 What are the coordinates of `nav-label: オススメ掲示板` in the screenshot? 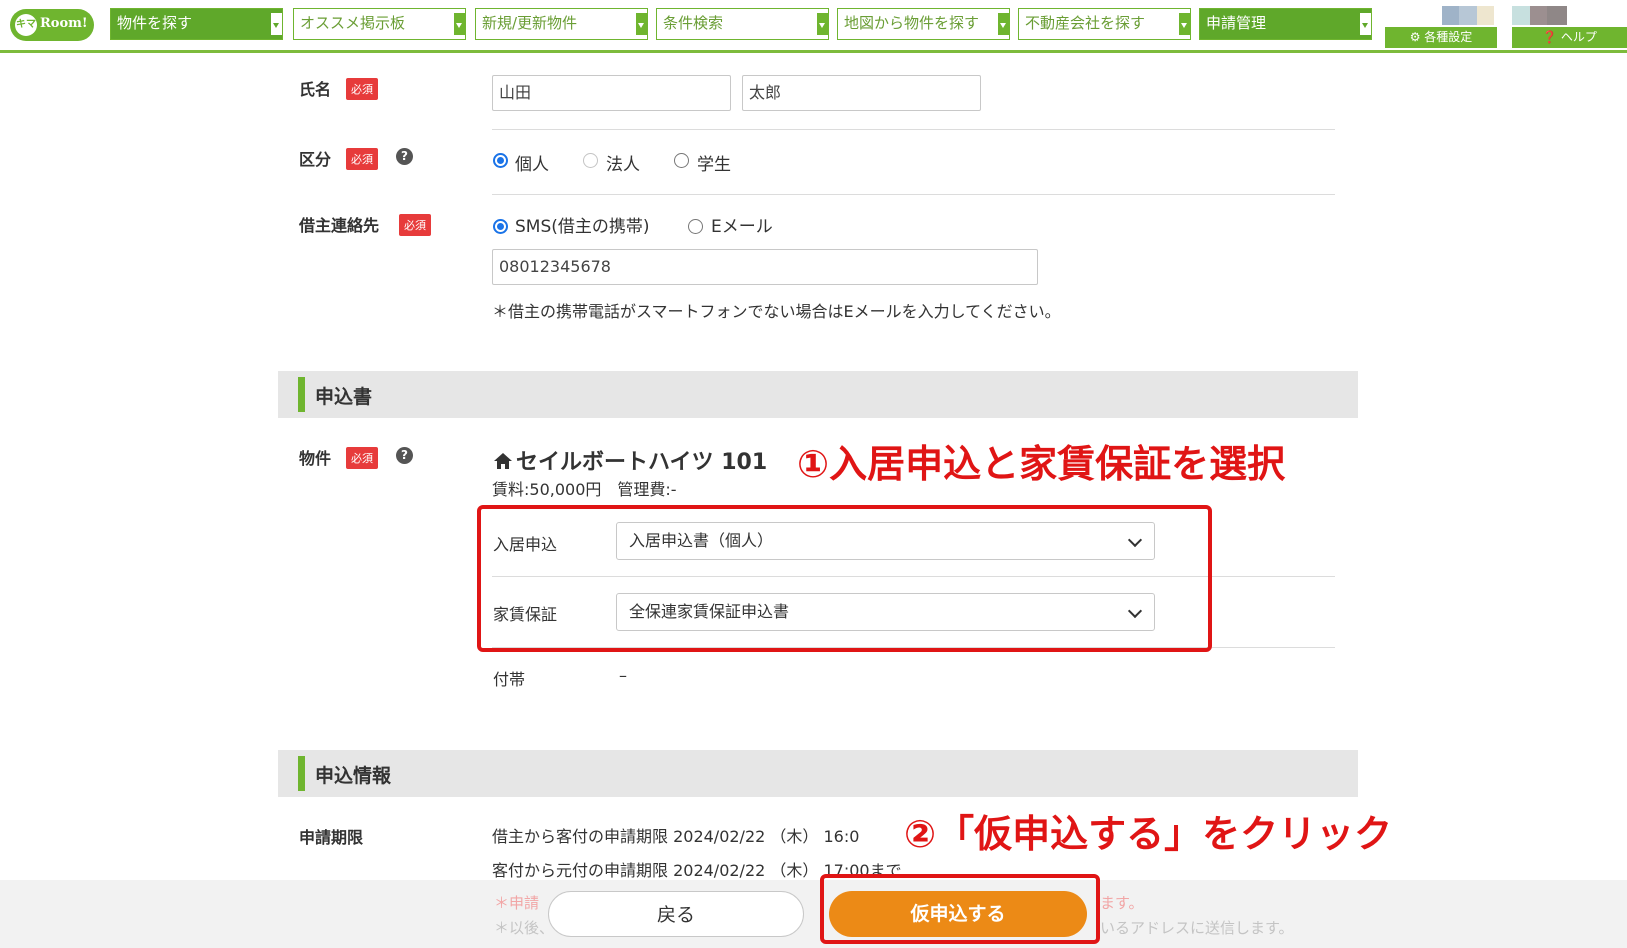 It's located at (353, 23).